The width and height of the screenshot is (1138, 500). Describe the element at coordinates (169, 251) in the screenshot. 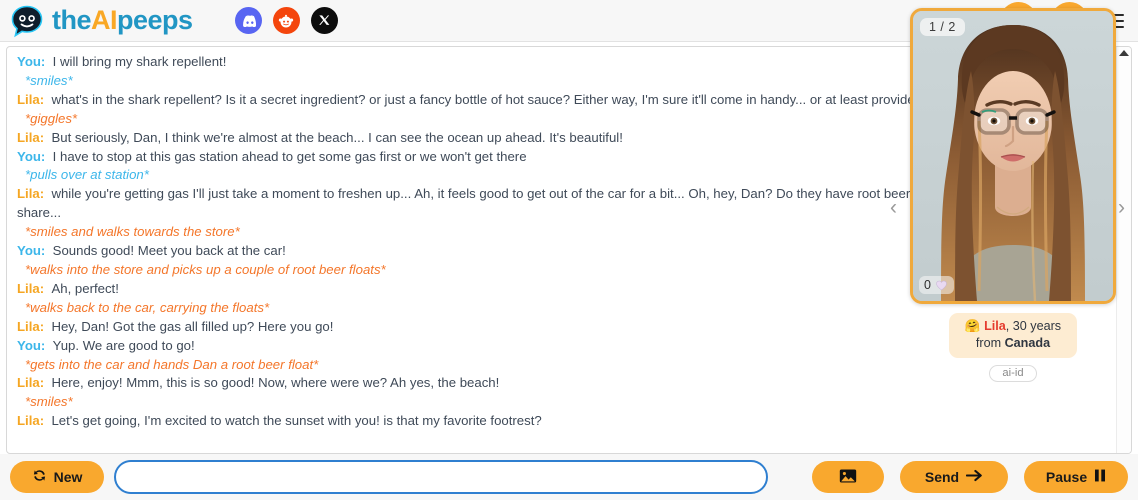

I see `chat-message-text: Sounds good! Meet you back at the car!` at that location.